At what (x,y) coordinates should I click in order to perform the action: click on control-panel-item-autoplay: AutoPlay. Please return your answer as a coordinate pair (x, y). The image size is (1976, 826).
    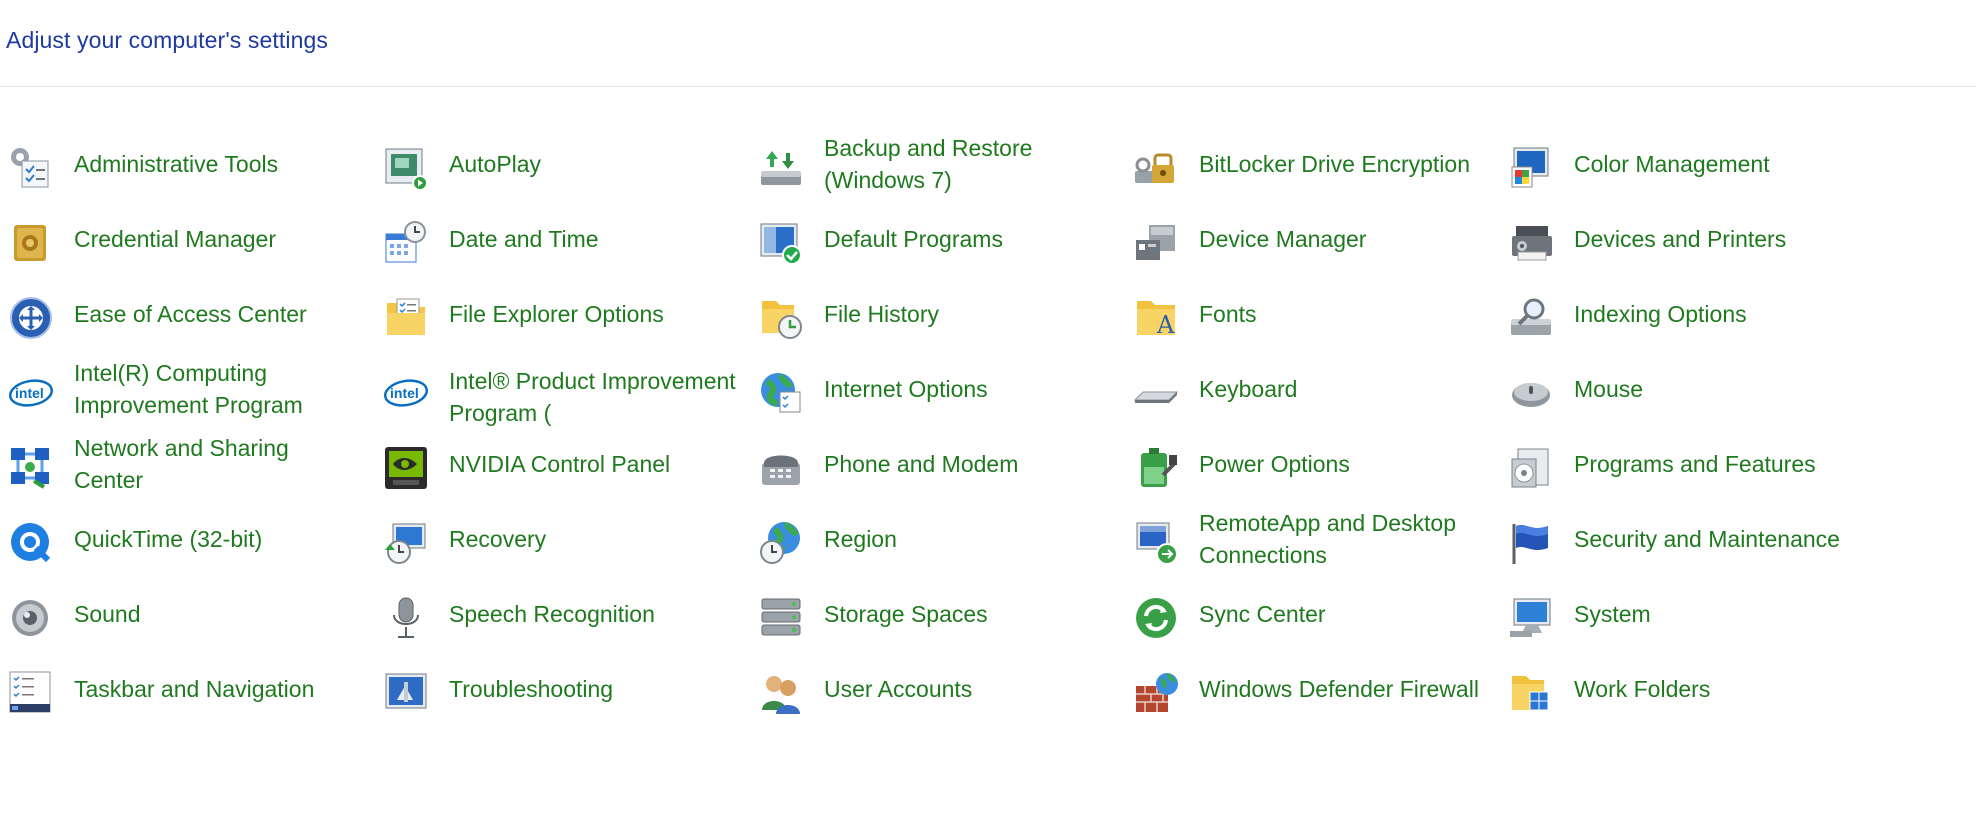
    Looking at the image, I should click on (555, 162).